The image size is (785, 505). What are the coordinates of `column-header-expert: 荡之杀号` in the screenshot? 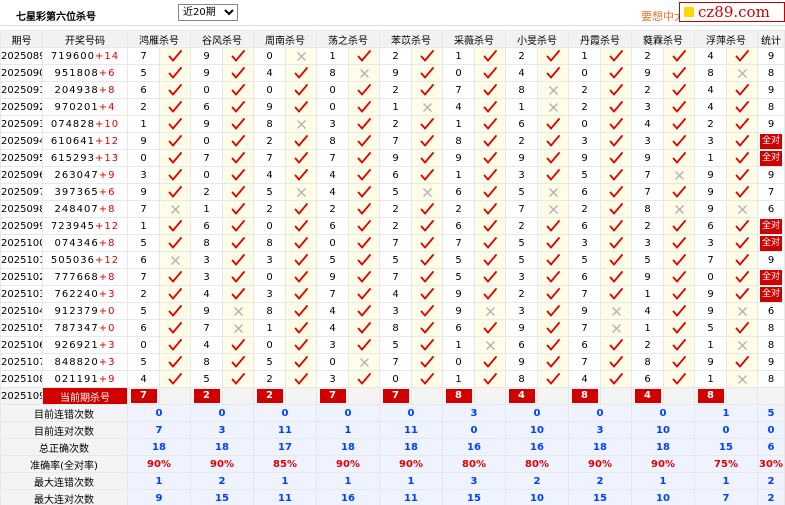 It's located at (348, 39).